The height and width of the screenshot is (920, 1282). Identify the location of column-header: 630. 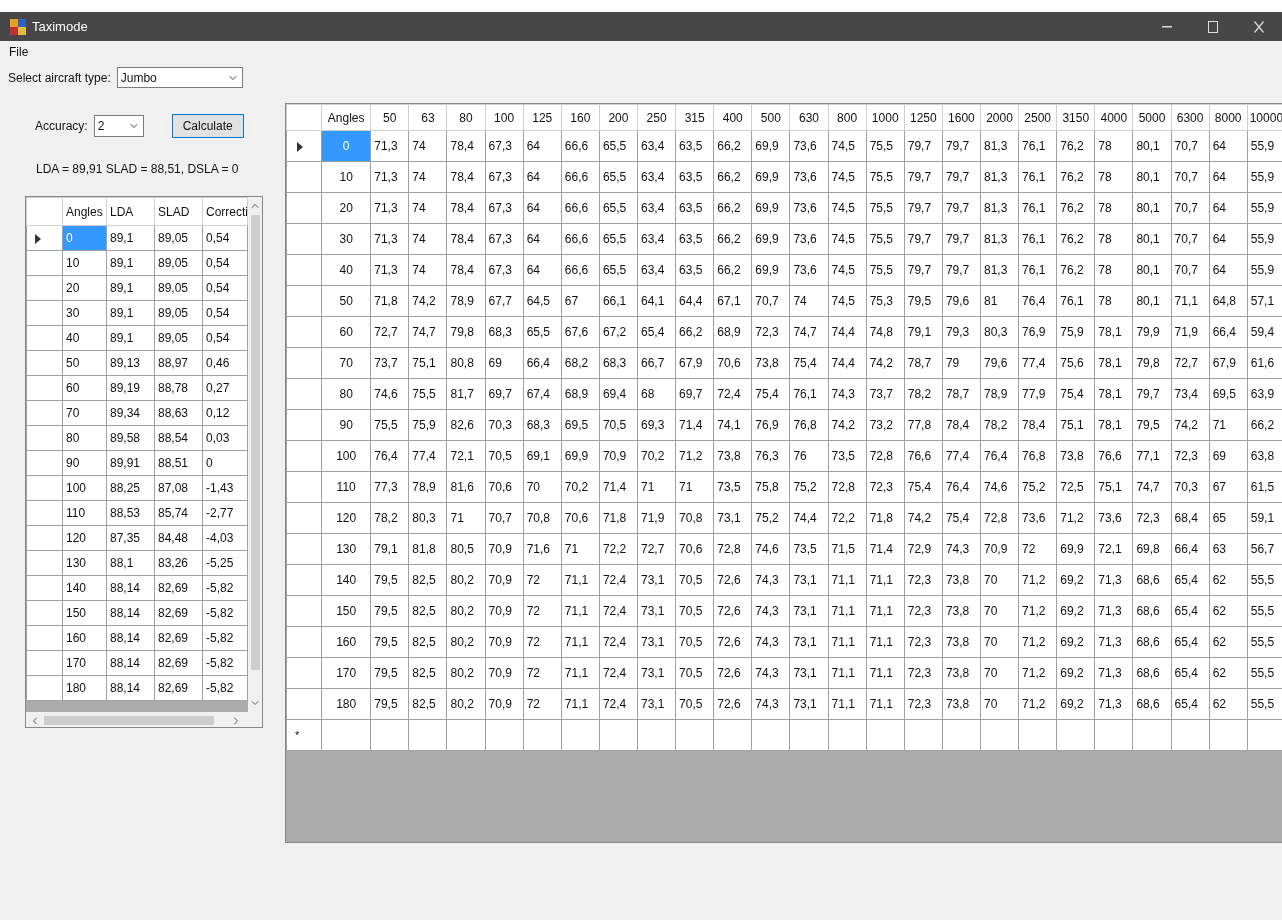
(809, 117).